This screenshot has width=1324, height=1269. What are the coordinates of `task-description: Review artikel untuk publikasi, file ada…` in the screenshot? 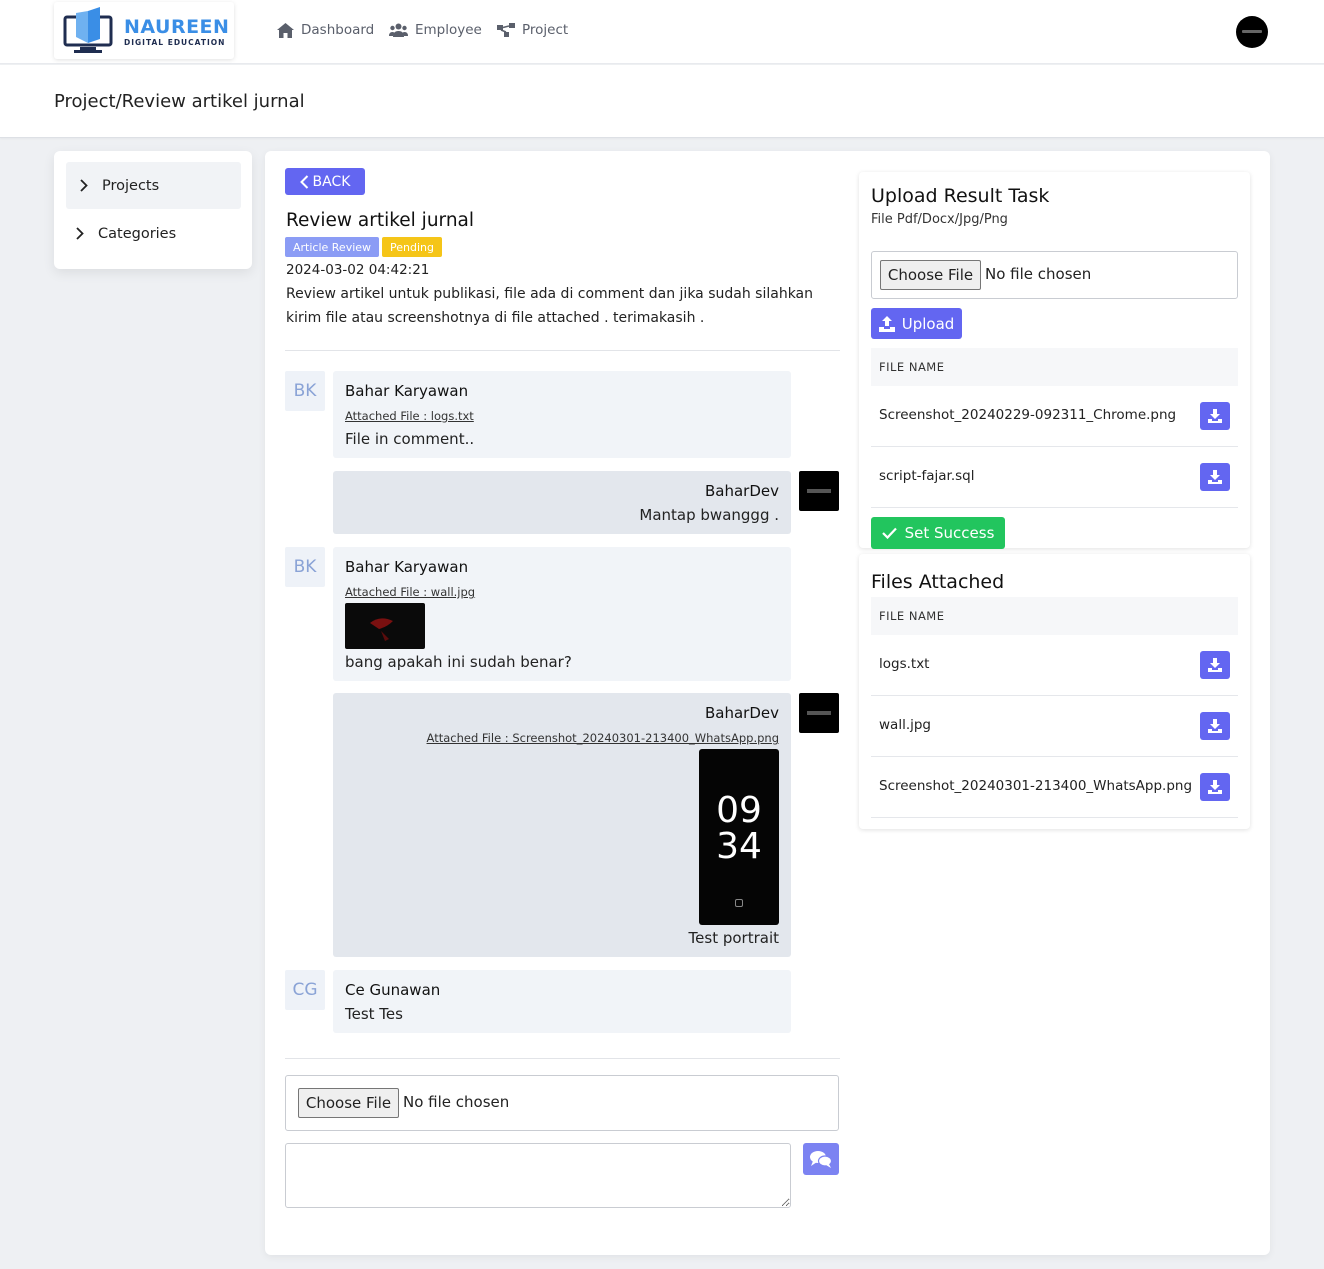 It's located at (550, 306).